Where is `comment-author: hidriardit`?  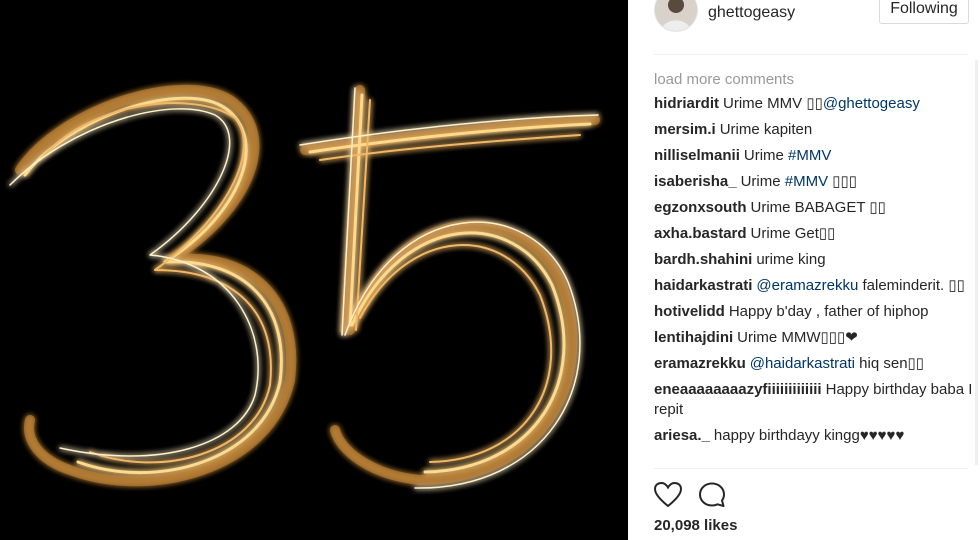 comment-author: hidriardit is located at coordinates (686, 103).